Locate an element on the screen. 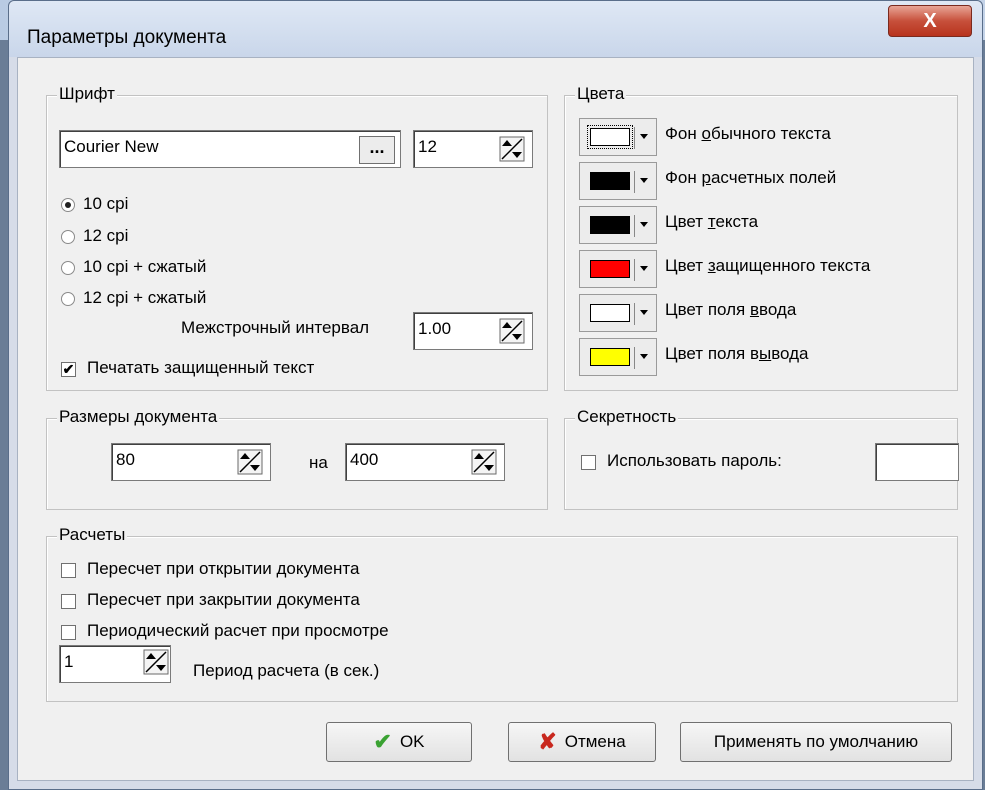 The width and height of the screenshot is (985, 790). close-button: X is located at coordinates (930, 21).